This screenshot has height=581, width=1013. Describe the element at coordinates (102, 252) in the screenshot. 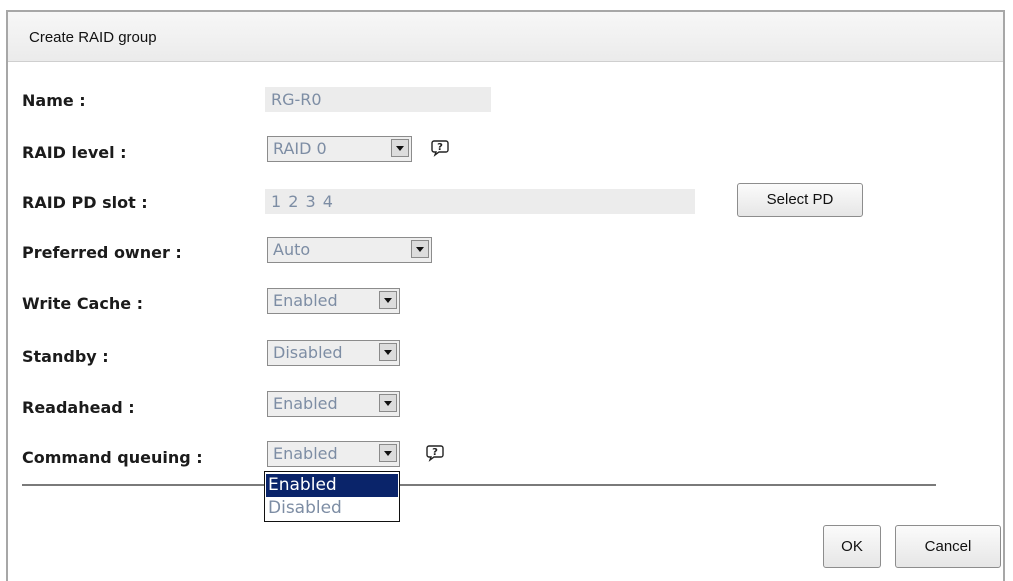

I see `preferred-owner-label: Preferred owner :` at that location.